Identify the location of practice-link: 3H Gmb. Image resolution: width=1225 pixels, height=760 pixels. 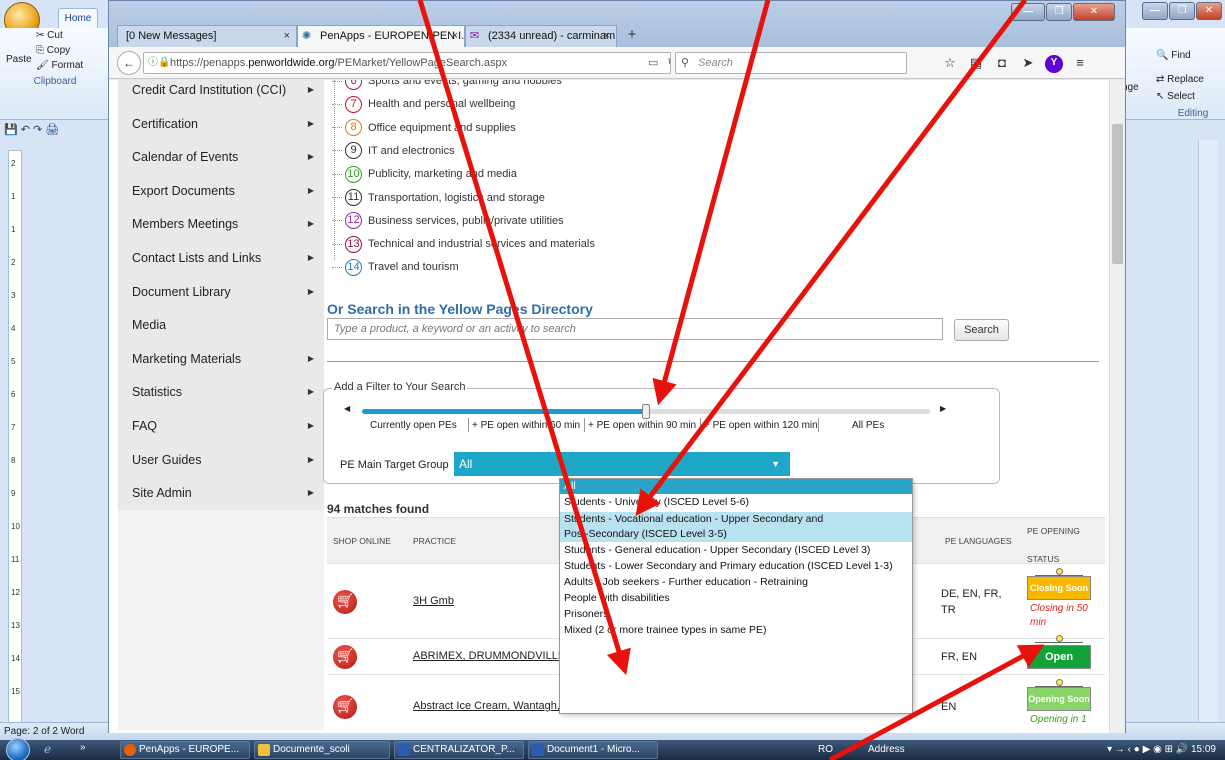
(433, 601).